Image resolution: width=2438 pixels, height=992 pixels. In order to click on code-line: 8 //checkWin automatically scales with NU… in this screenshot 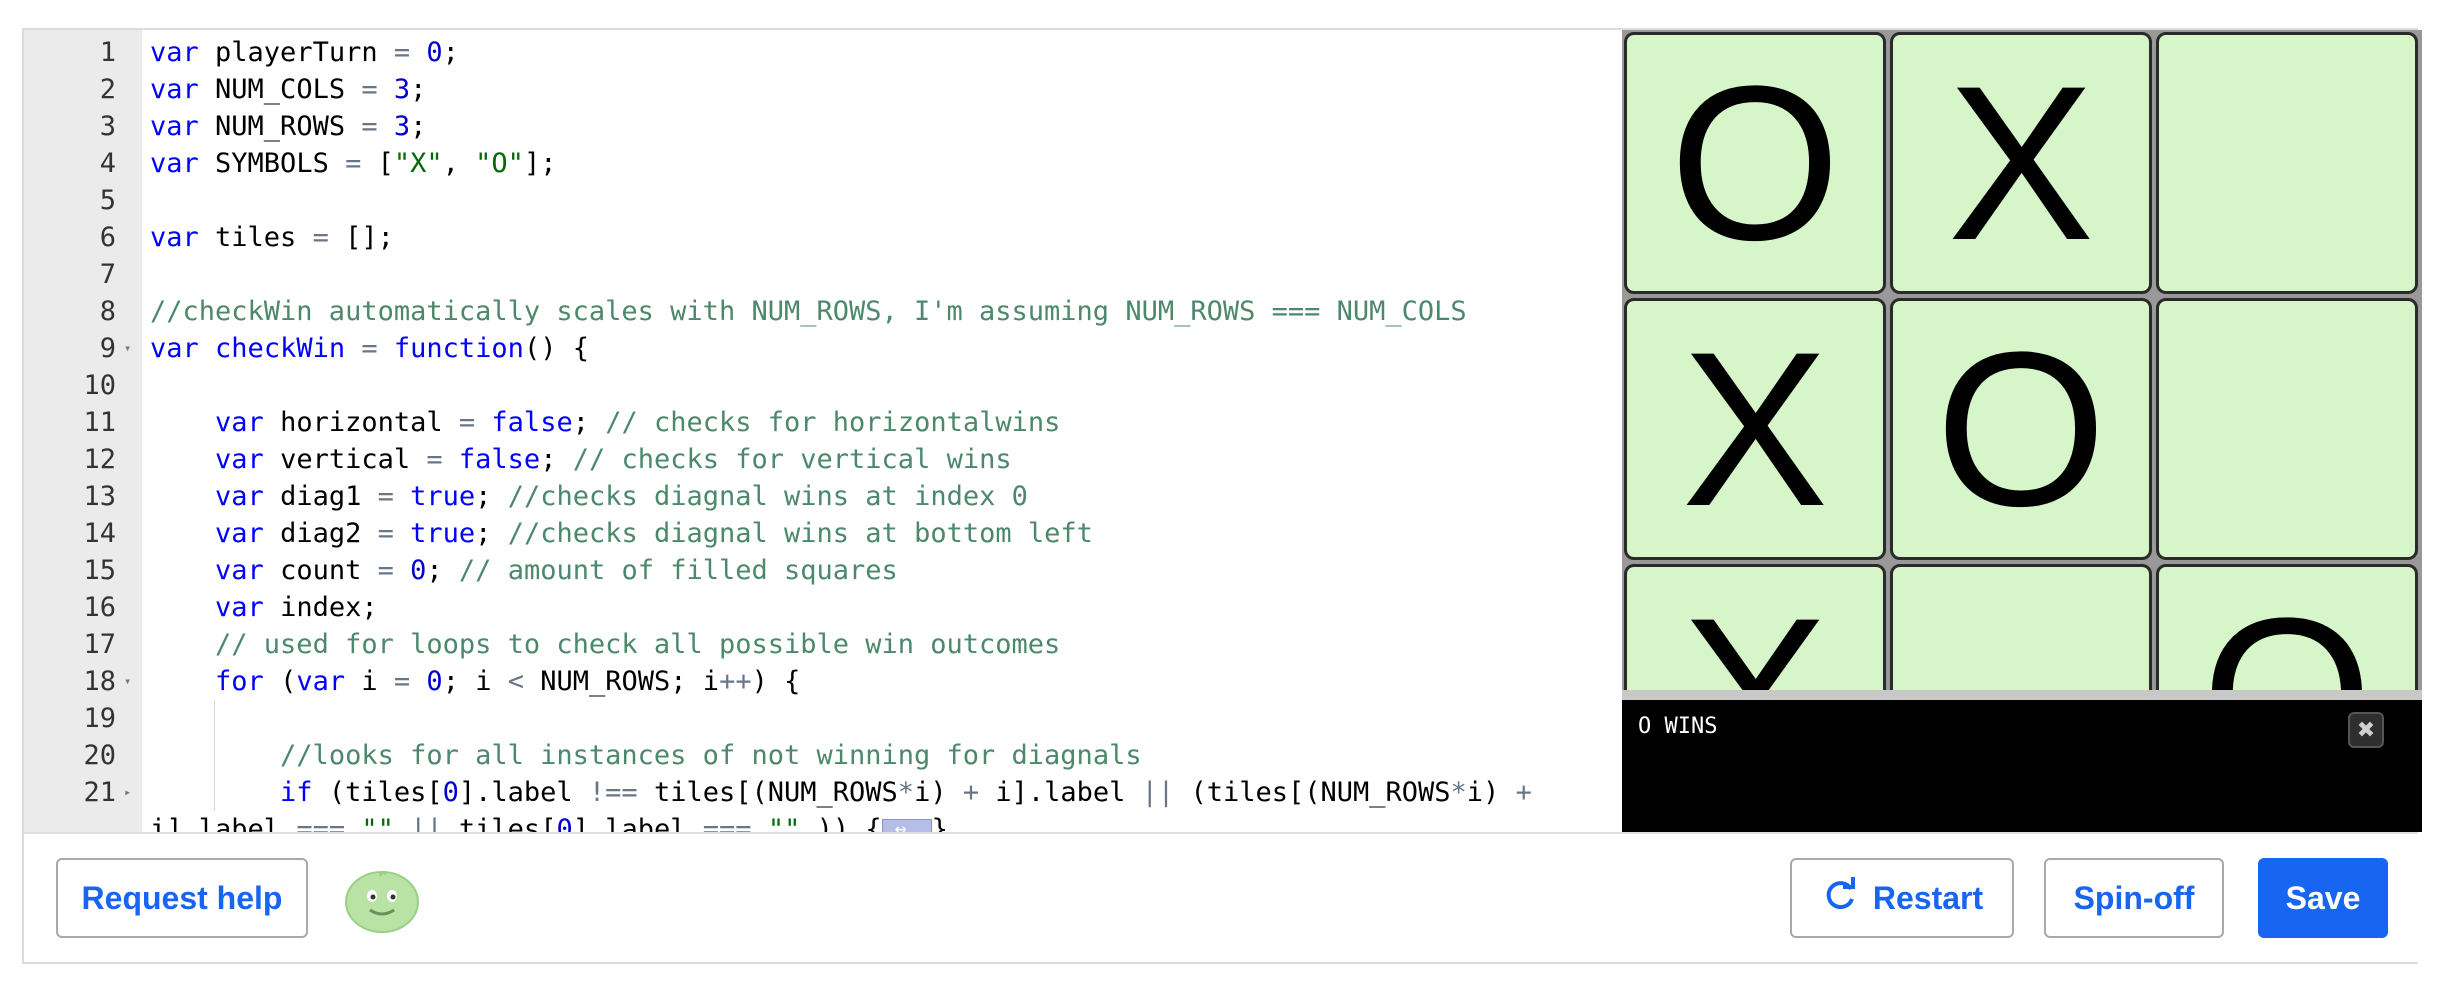, I will do `click(823, 311)`.